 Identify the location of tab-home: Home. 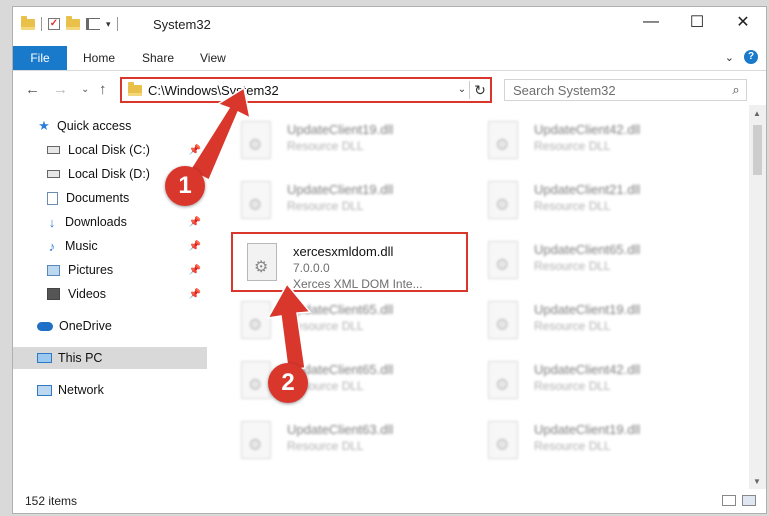
(99, 58).